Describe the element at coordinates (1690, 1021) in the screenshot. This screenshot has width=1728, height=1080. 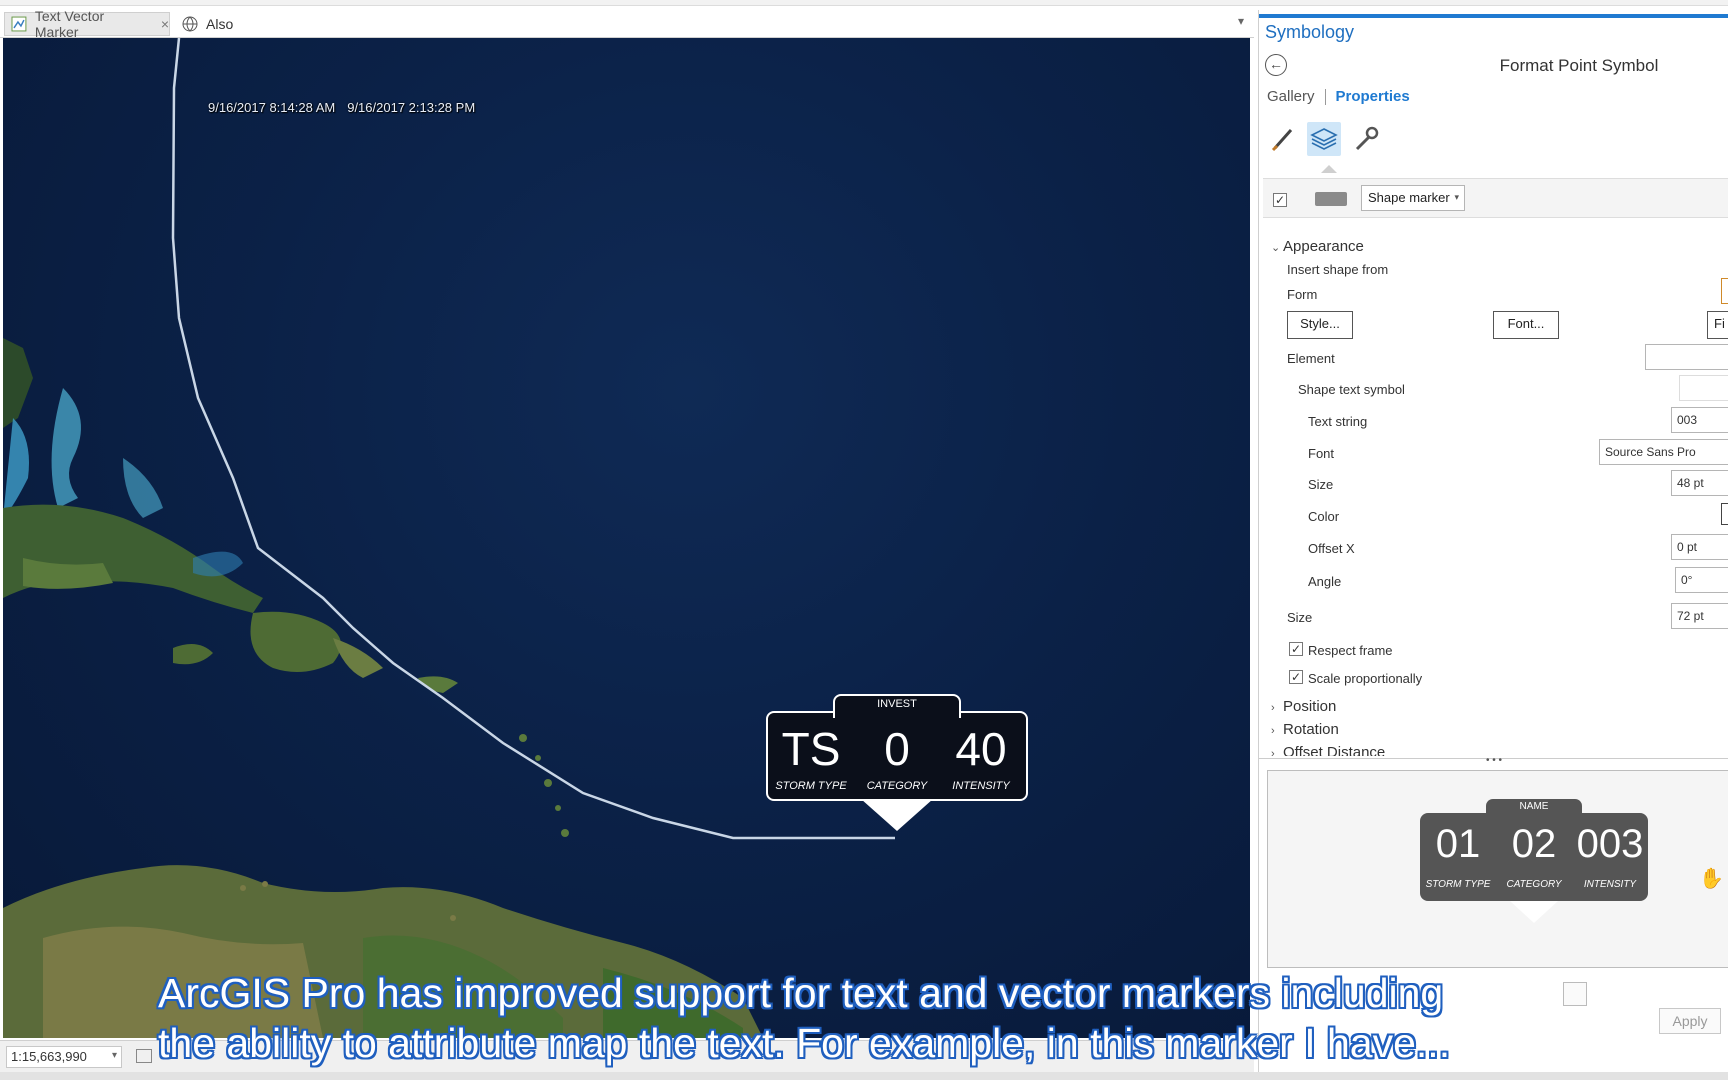
I see `apply-button: Apply` at that location.